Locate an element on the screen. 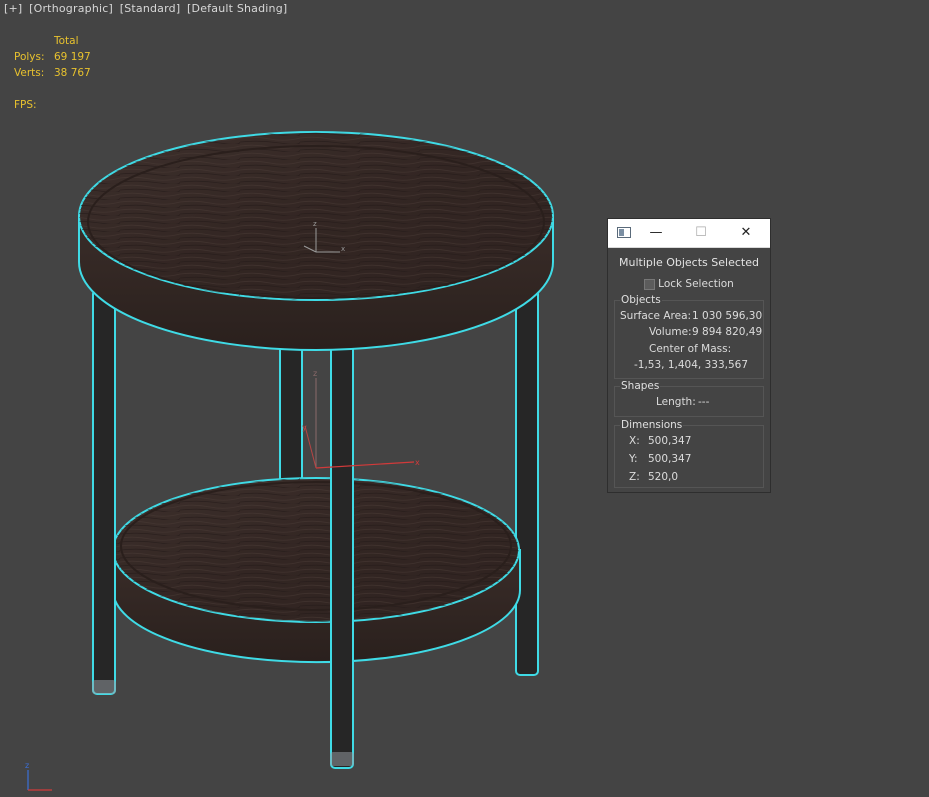 Image resolution: width=929 pixels, height=797 pixels. lock-selection-label: Lock Selection is located at coordinates (696, 284).